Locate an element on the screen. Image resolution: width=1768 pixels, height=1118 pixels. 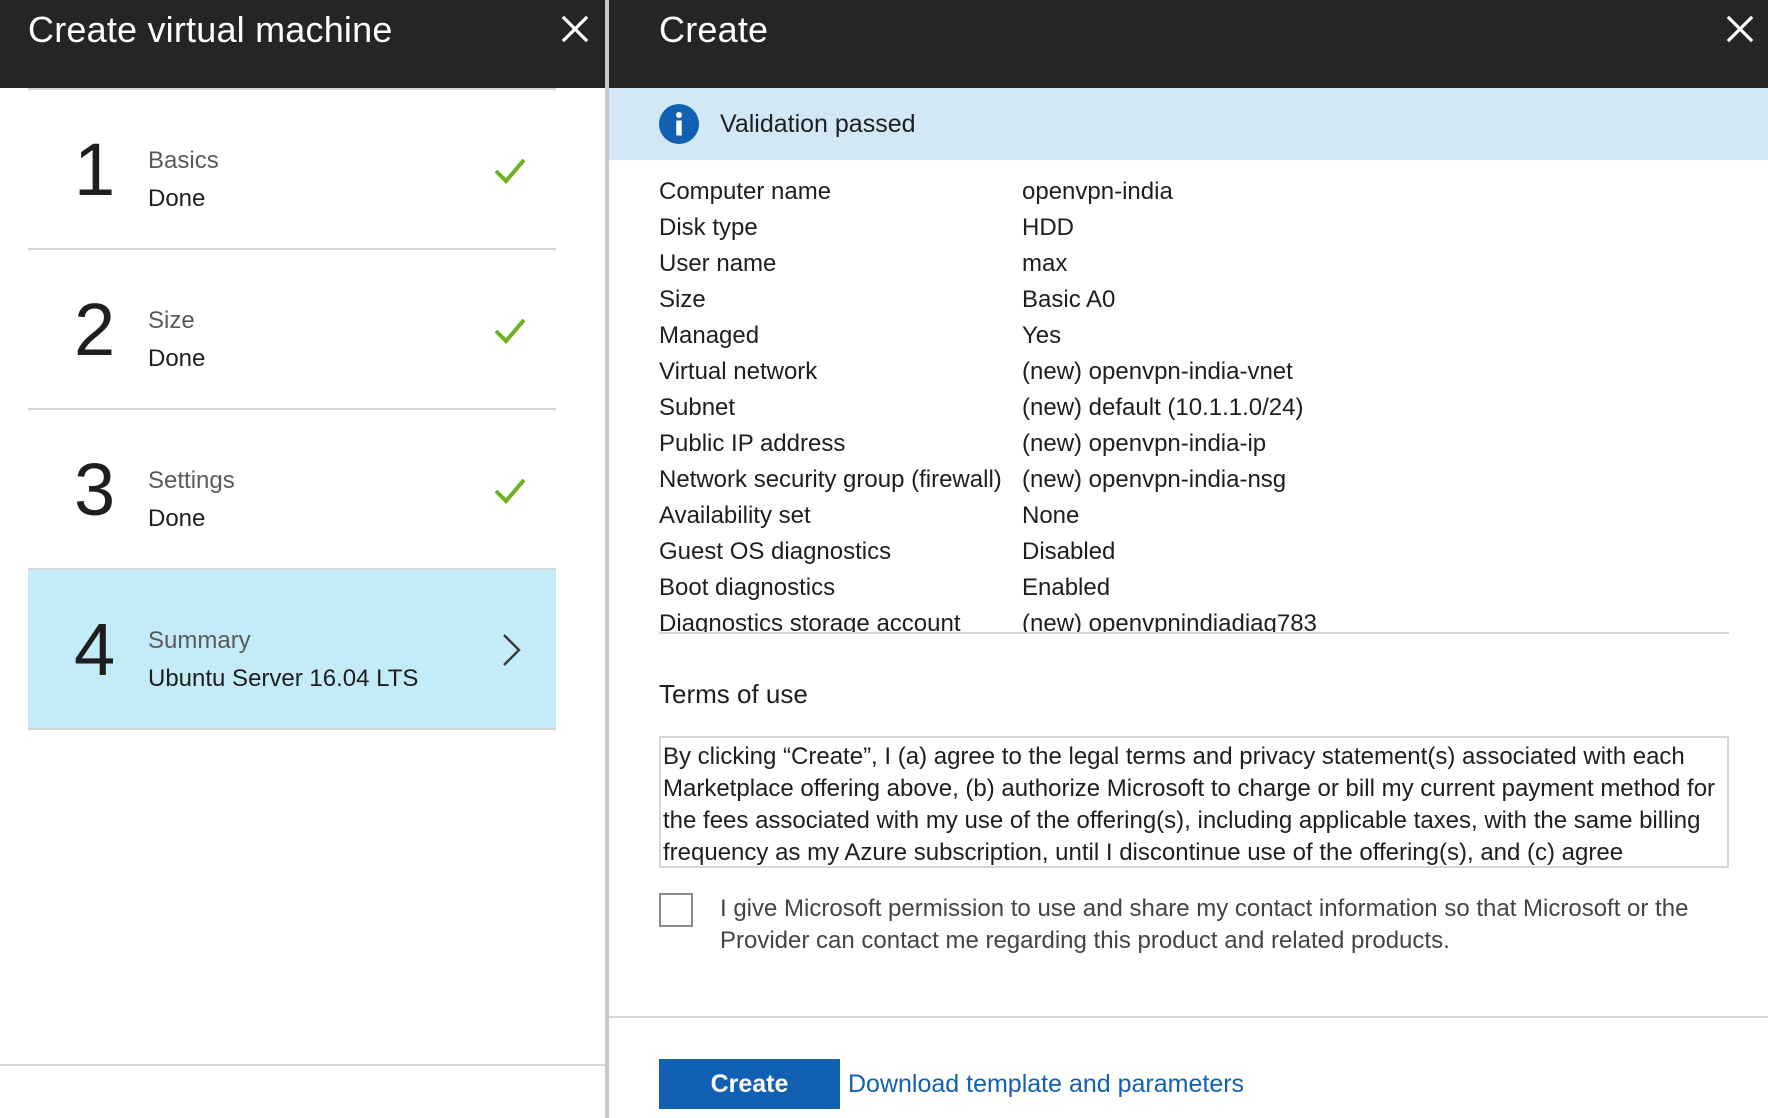
summary-row-virtual-network: Virtual network (new) openvpn-india-vnet is located at coordinates (1194, 372).